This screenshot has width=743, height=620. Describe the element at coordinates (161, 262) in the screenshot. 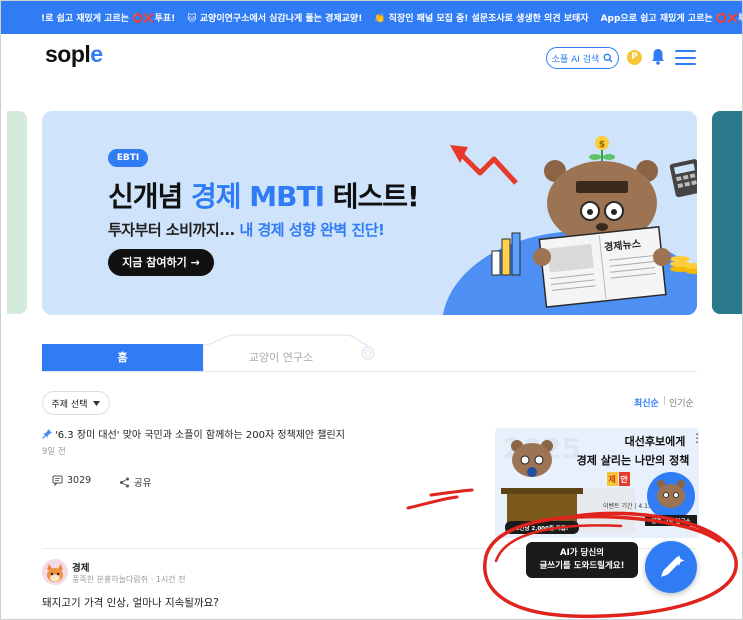

I see `participate-button: 지금 참여하기 →` at that location.